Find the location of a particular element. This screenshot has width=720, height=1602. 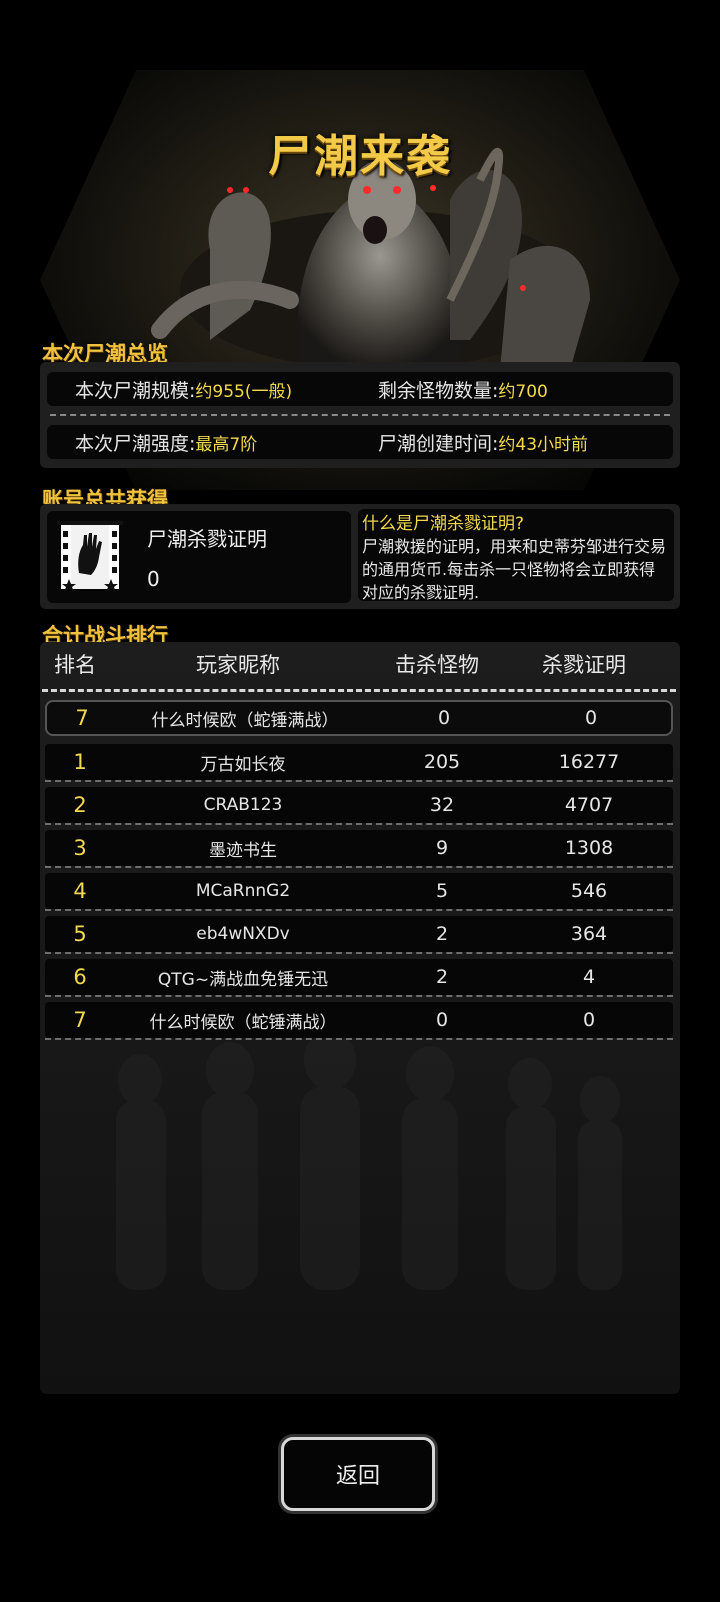

row-kills: 0 is located at coordinates (442, 1020).